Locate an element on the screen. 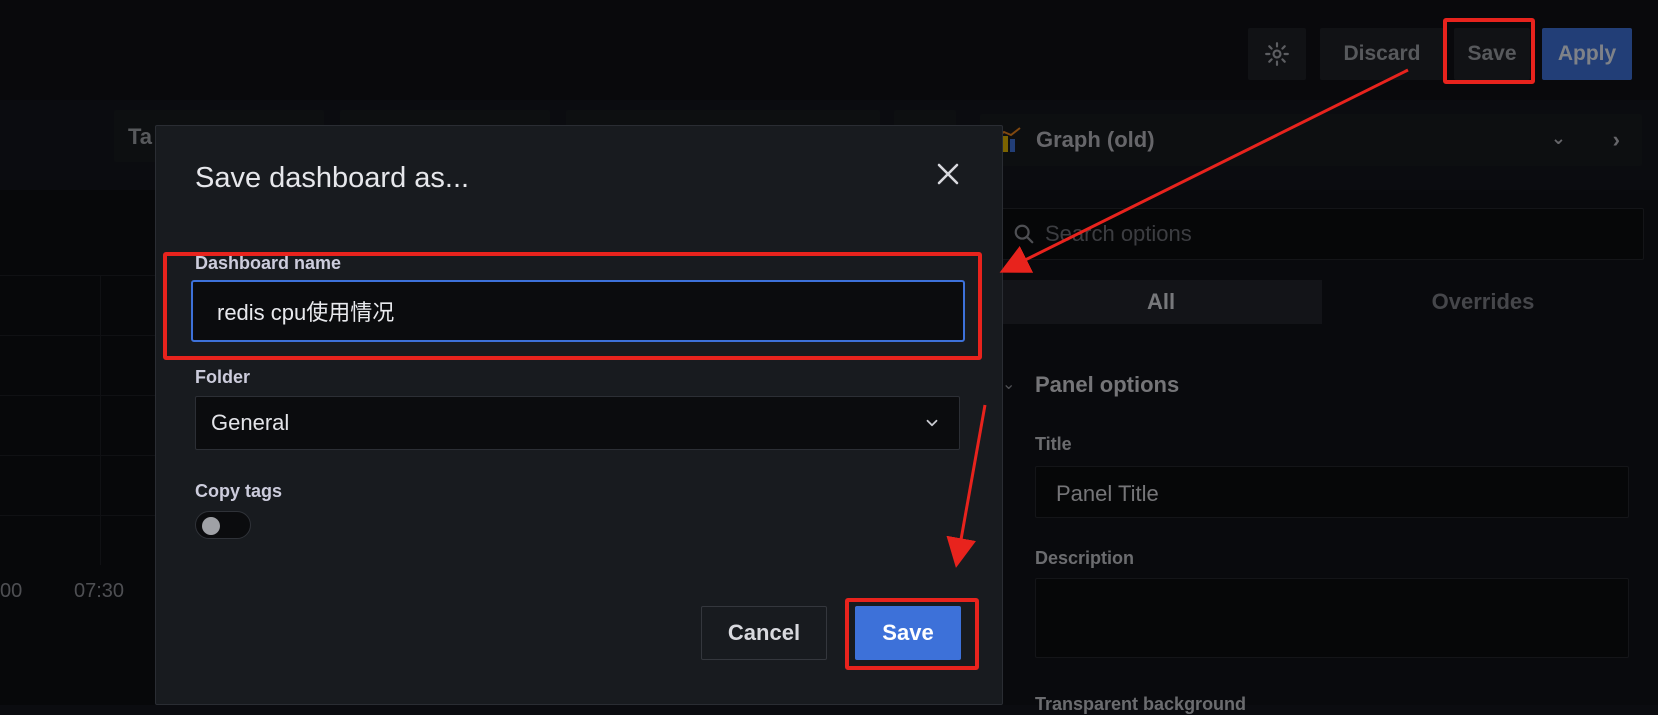  x-tick-label: 07:30 is located at coordinates (99, 591).